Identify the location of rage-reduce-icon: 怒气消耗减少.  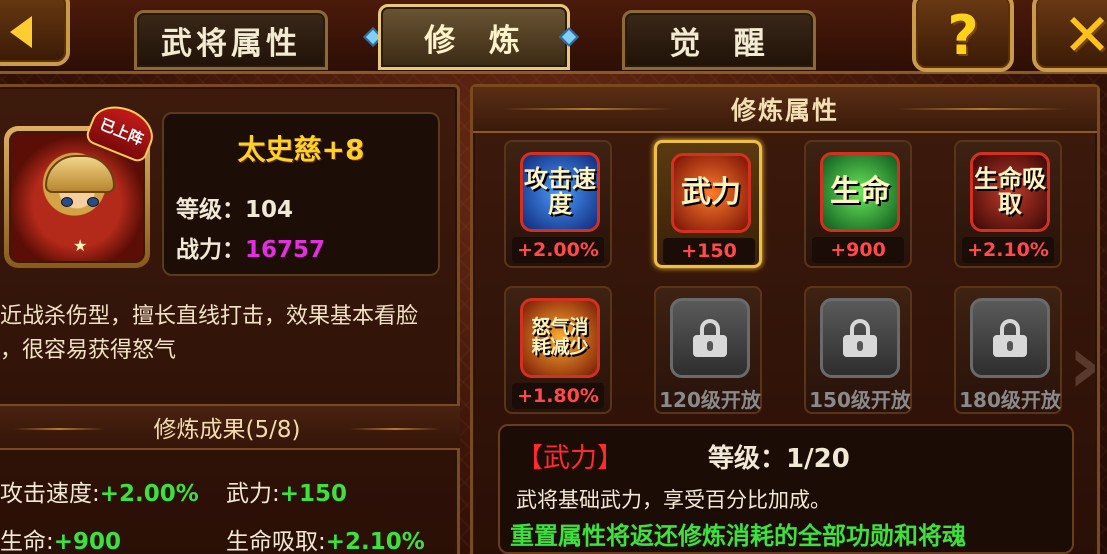
(560, 338).